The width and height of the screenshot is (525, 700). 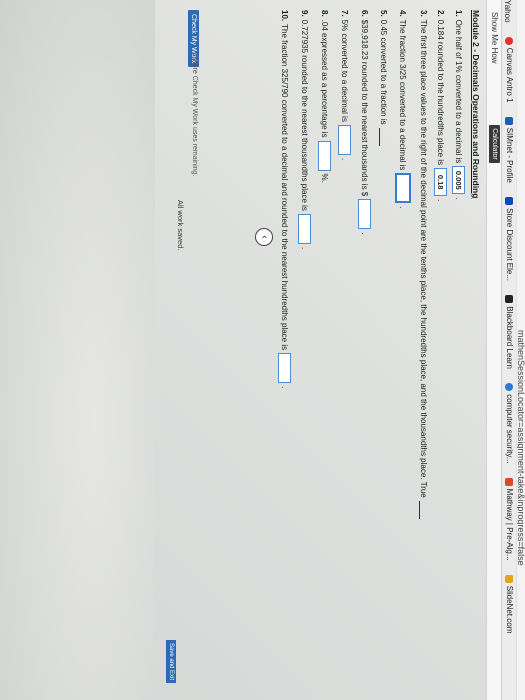 I want to click on bookmark-canvas: Canvas Antro 1, so click(x=509, y=69).